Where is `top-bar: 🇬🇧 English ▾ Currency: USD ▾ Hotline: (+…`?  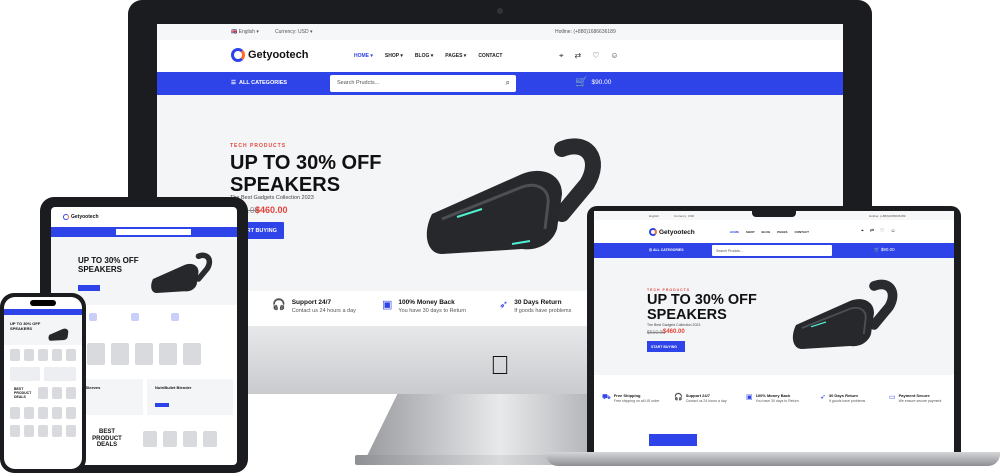
top-bar: 🇬🇧 English ▾ Currency: USD ▾ Hotline: (+… is located at coordinates (500, 32).